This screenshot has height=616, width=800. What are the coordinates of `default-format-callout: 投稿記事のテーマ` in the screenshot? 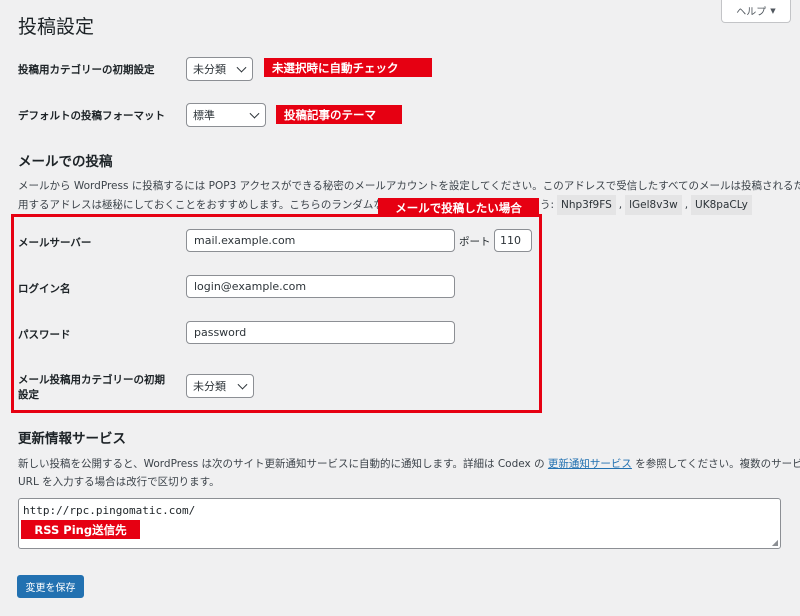 It's located at (339, 114).